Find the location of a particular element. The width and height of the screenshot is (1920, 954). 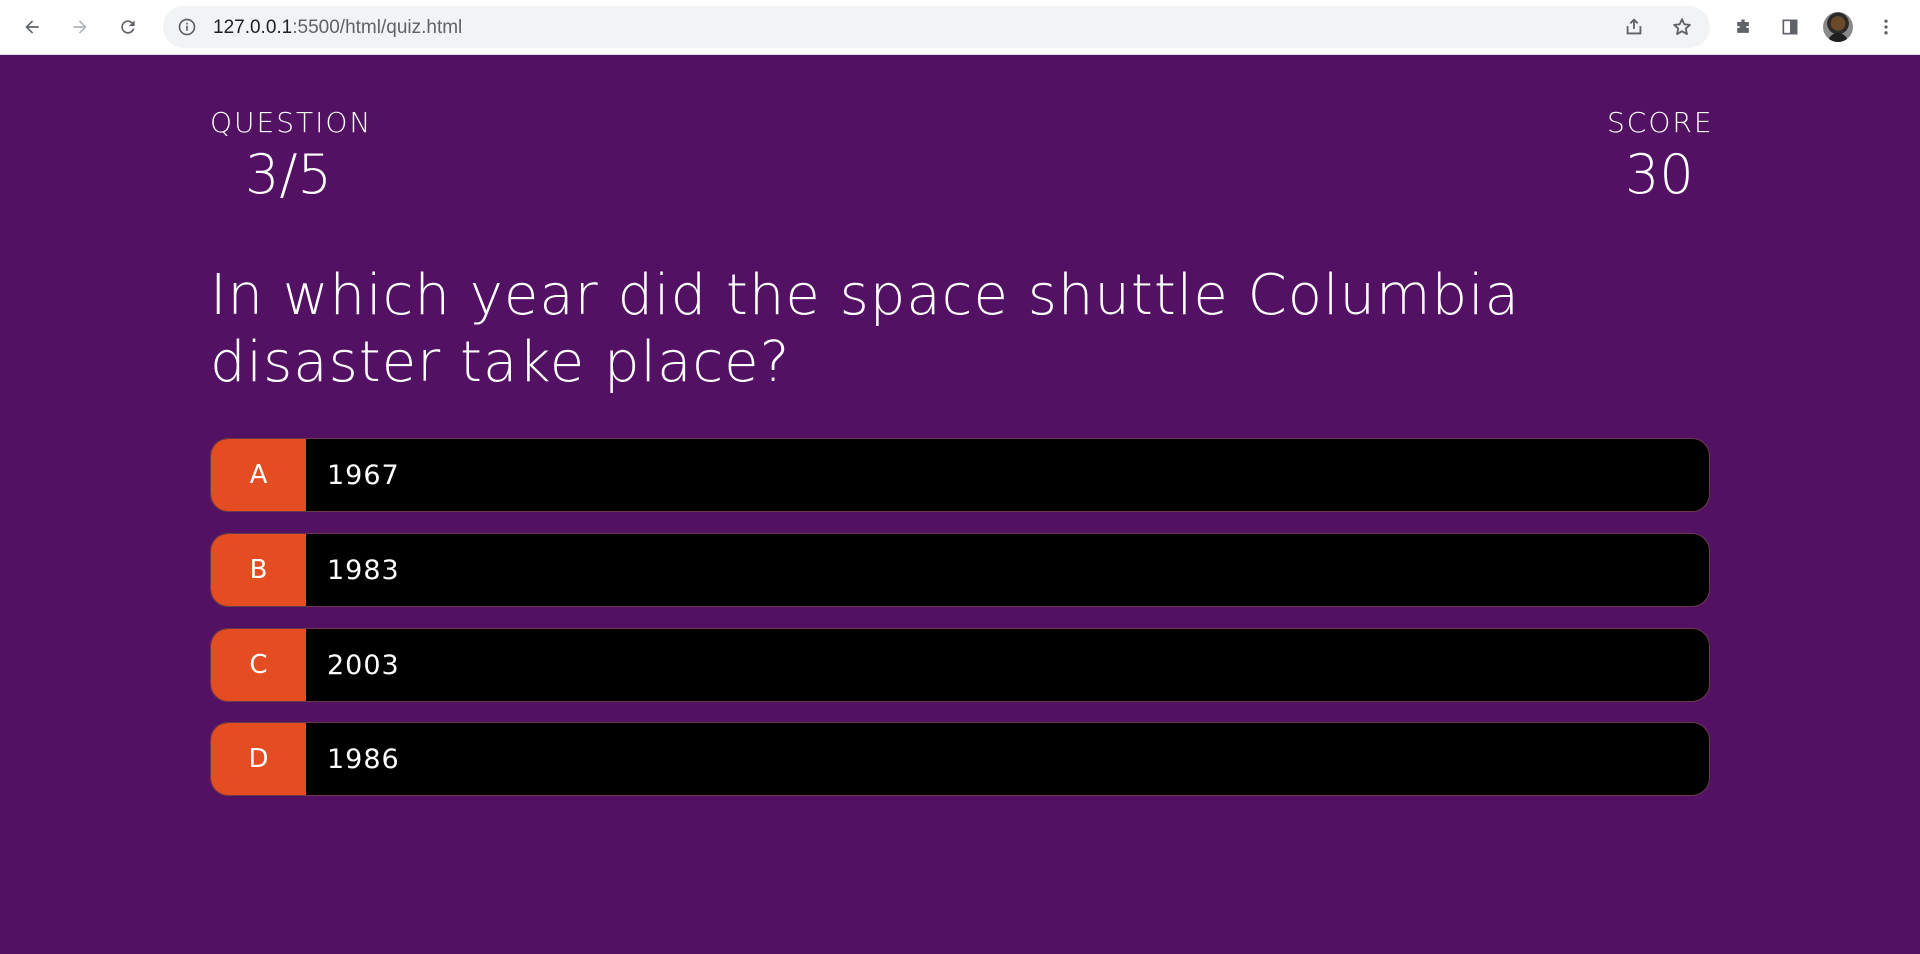

url-text: 127.0.0.1:5500/html/quiz.html is located at coordinates (337, 28).